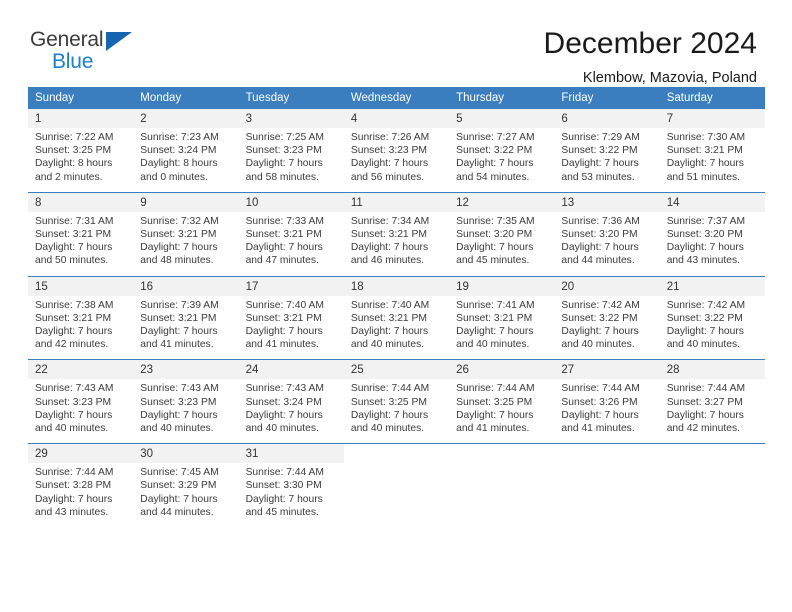 This screenshot has width=792, height=612. I want to click on day-number: 9, so click(186, 202).